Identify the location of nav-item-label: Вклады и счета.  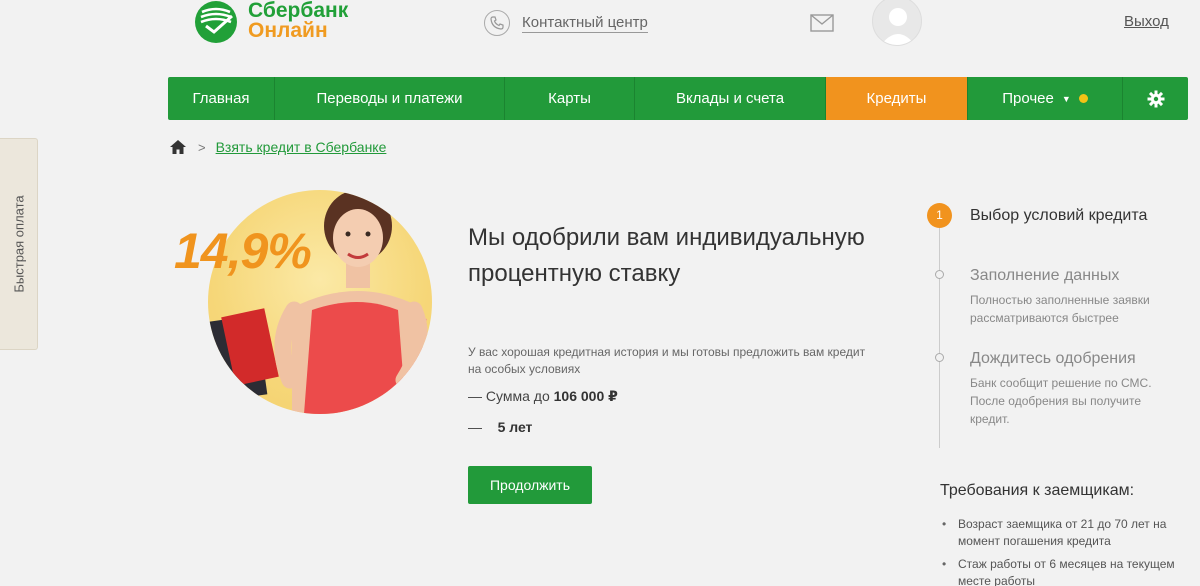
(730, 98).